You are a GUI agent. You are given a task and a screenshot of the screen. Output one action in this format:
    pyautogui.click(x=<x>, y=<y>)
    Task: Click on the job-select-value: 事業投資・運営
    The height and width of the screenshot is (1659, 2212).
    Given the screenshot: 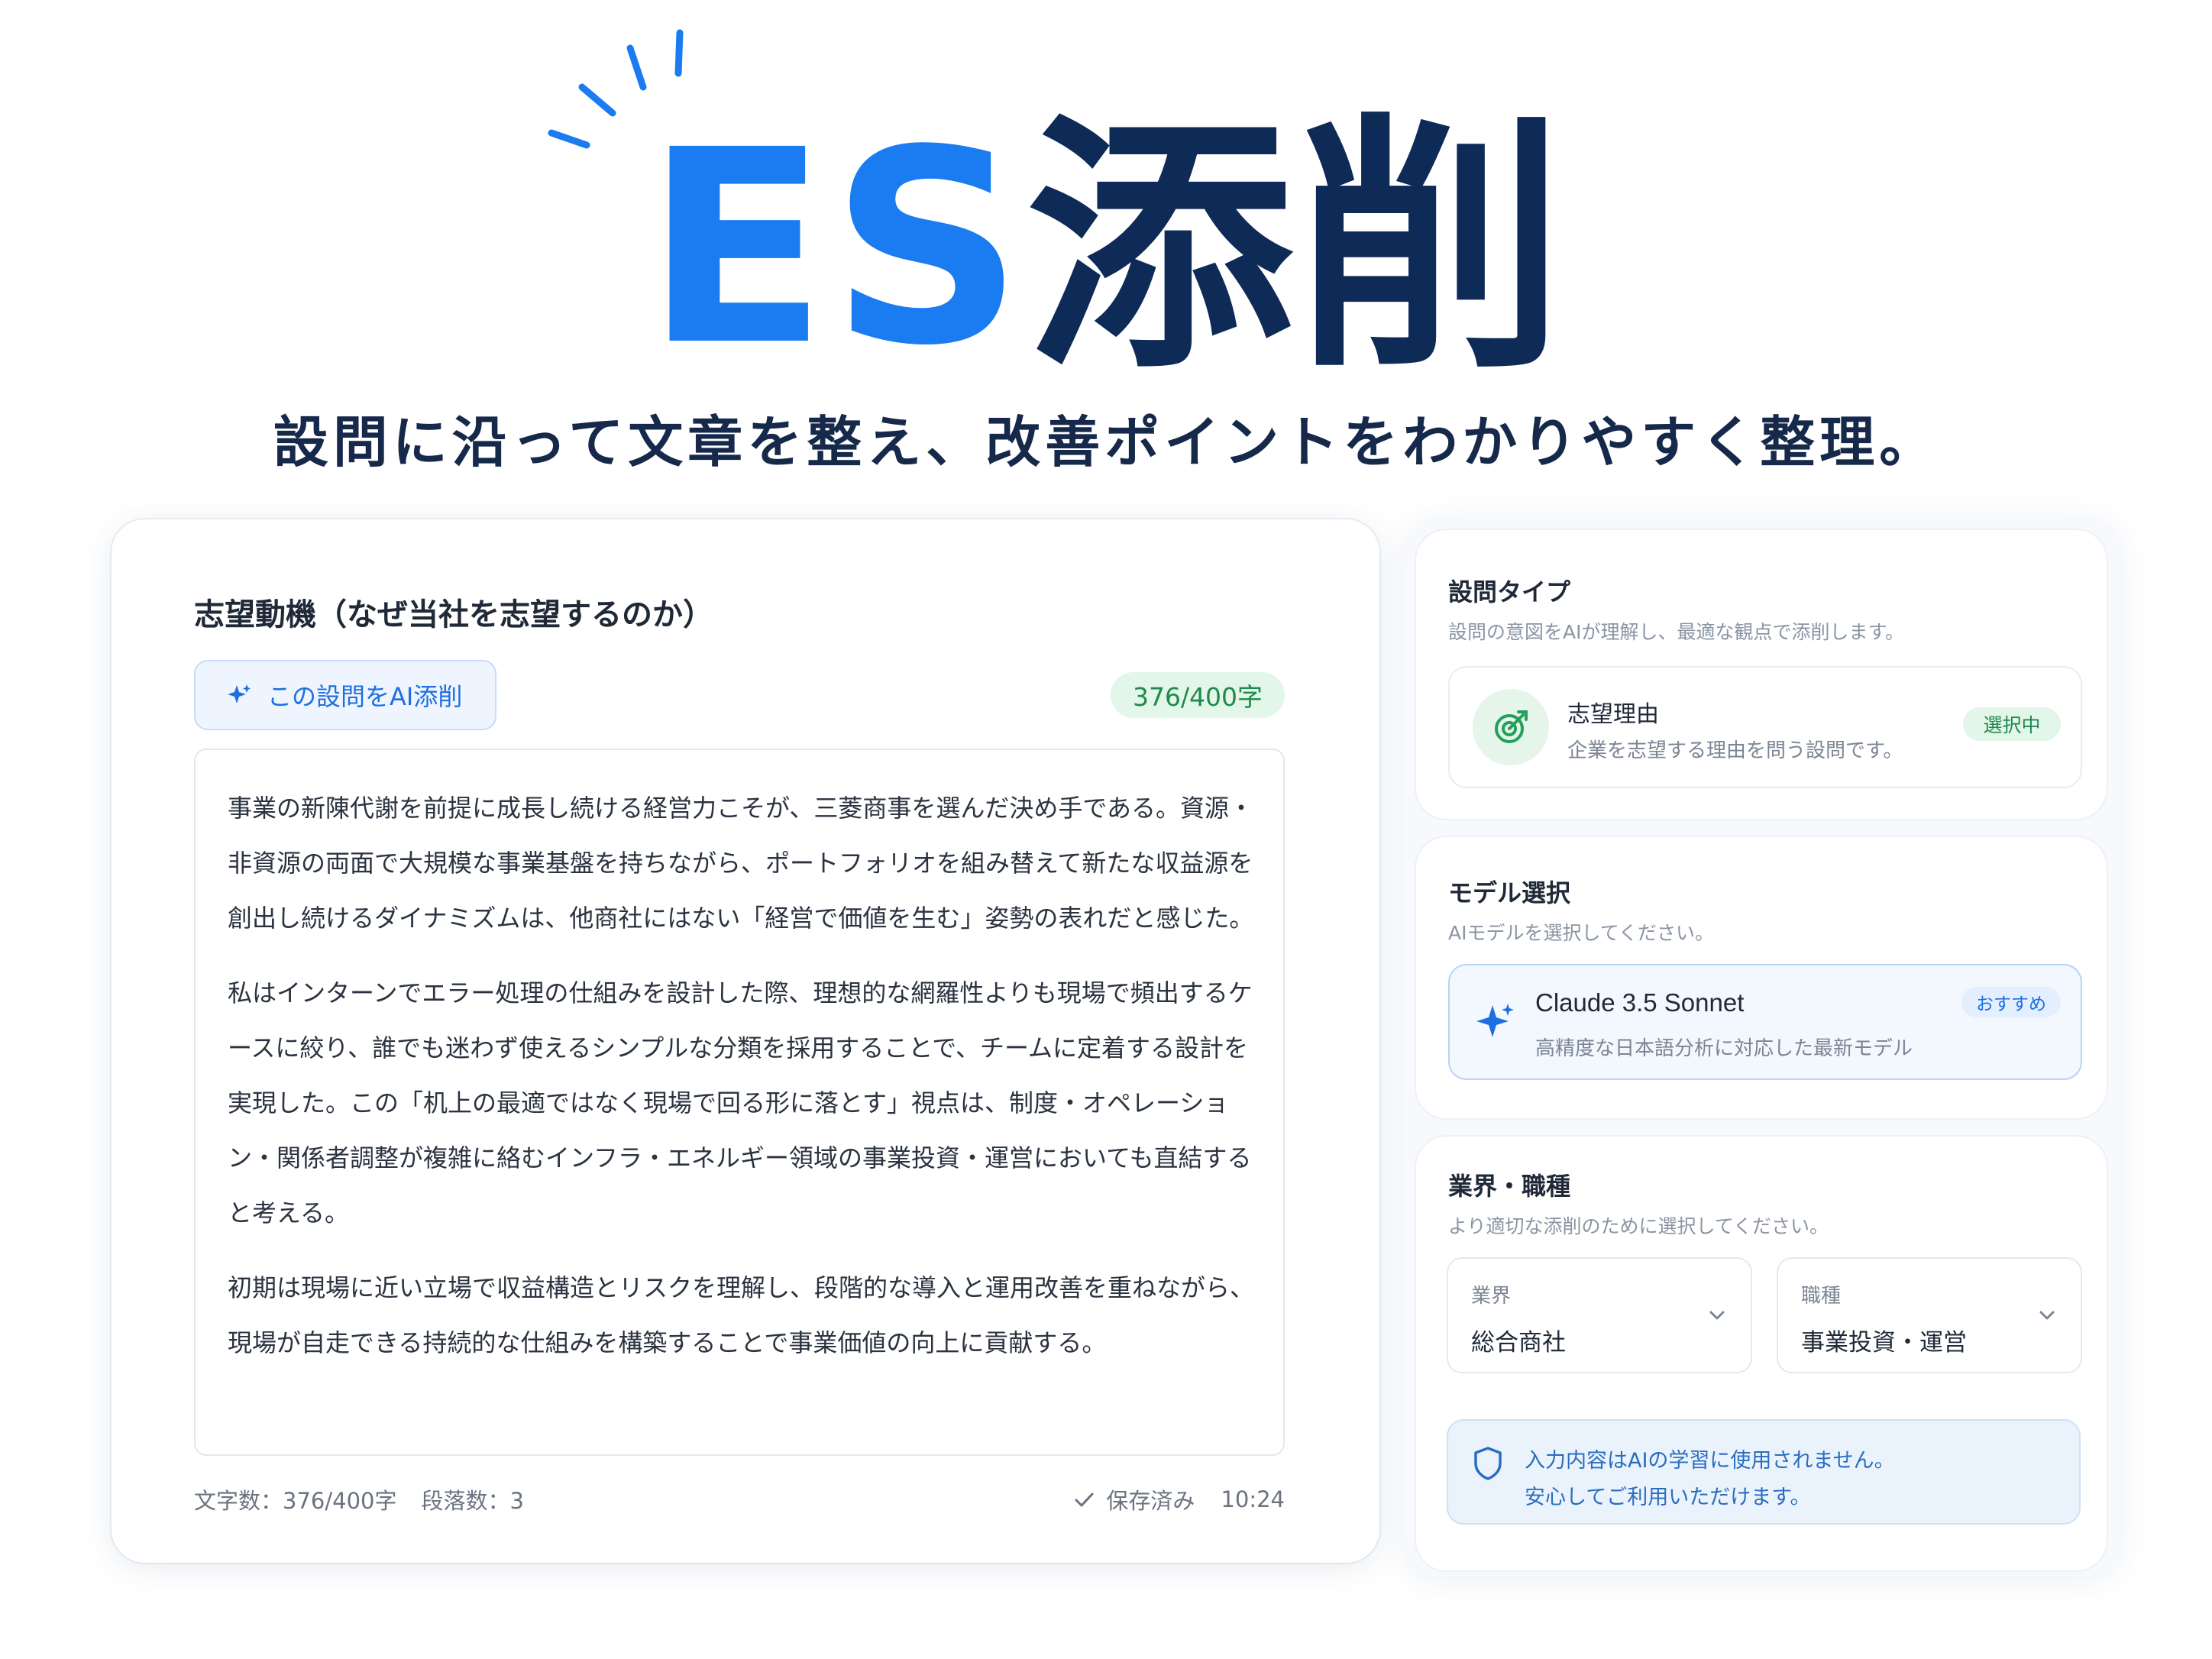 What is the action you would take?
    pyautogui.click(x=1884, y=1343)
    